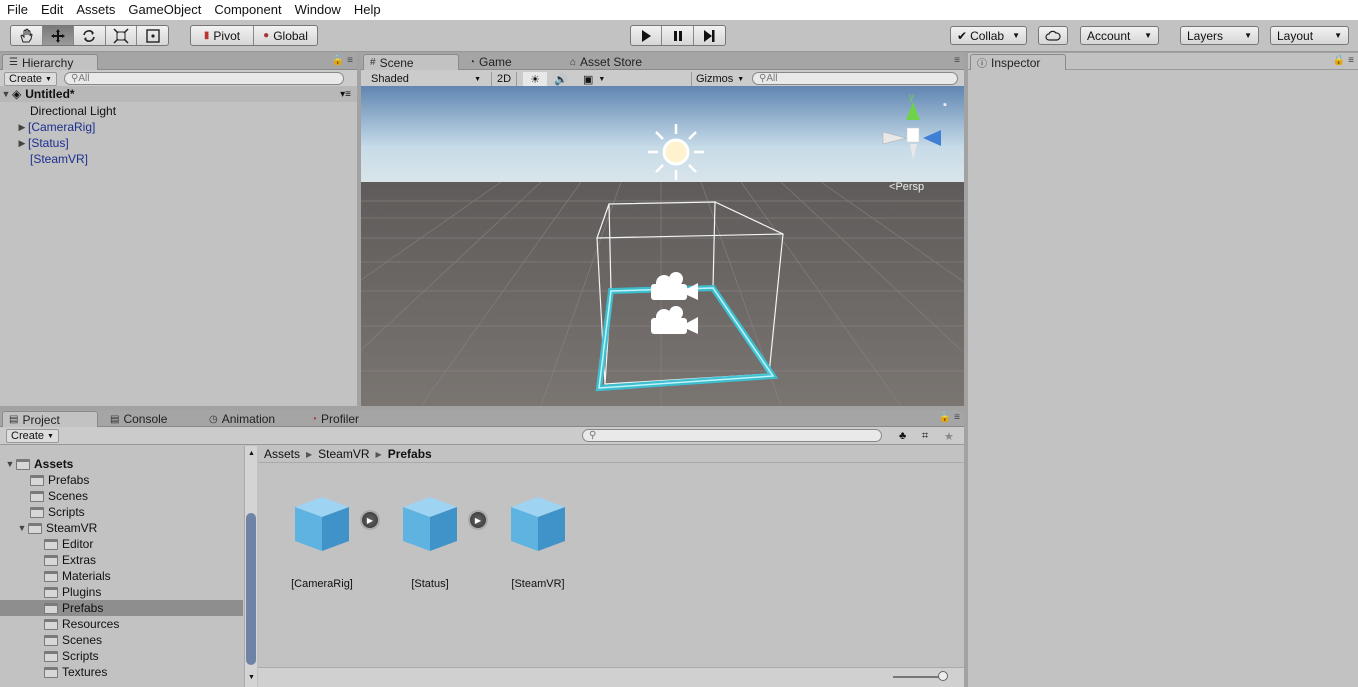  Describe the element at coordinates (647, 35) in the screenshot. I see `play-button` at that location.